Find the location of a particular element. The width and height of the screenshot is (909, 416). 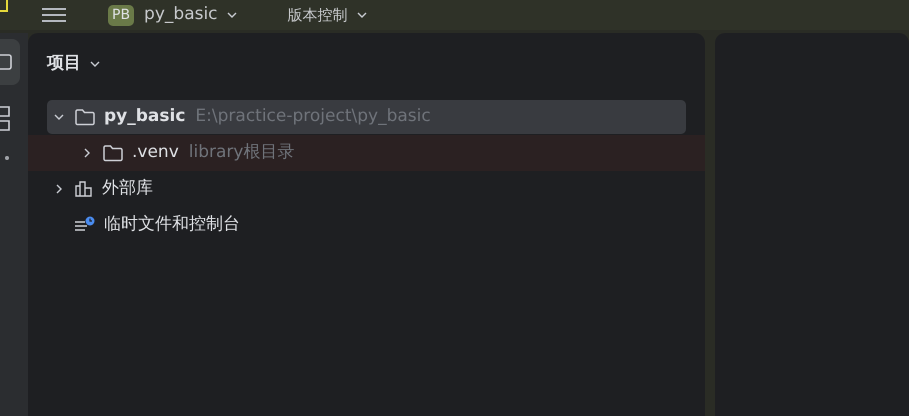

project-tool-button is located at coordinates (10, 62).